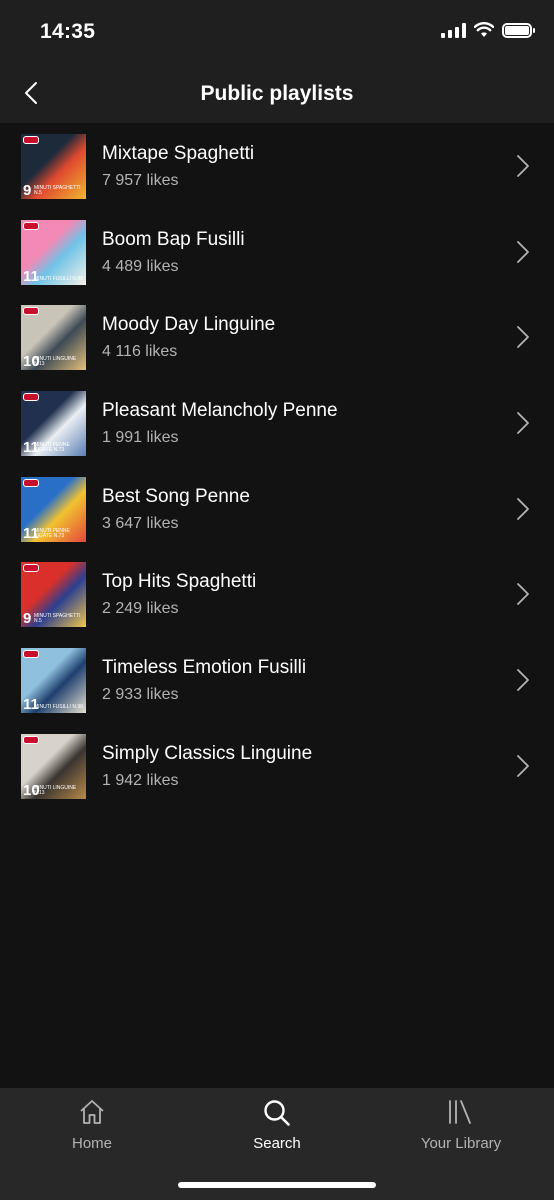 This screenshot has height=1200, width=554. I want to click on playlist-likes: 7 957 likes, so click(140, 180).